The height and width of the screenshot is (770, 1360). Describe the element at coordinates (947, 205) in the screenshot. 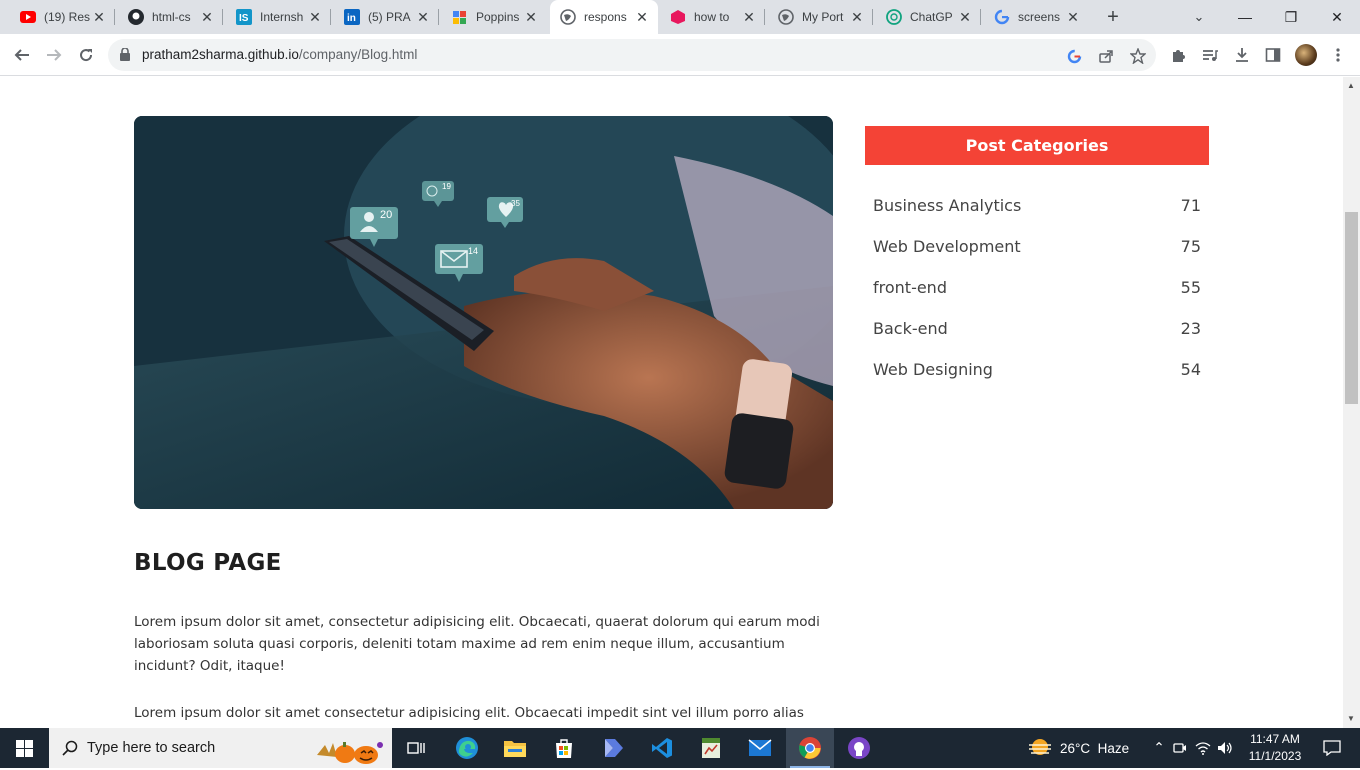

I see `category-name: Business Analytics` at that location.